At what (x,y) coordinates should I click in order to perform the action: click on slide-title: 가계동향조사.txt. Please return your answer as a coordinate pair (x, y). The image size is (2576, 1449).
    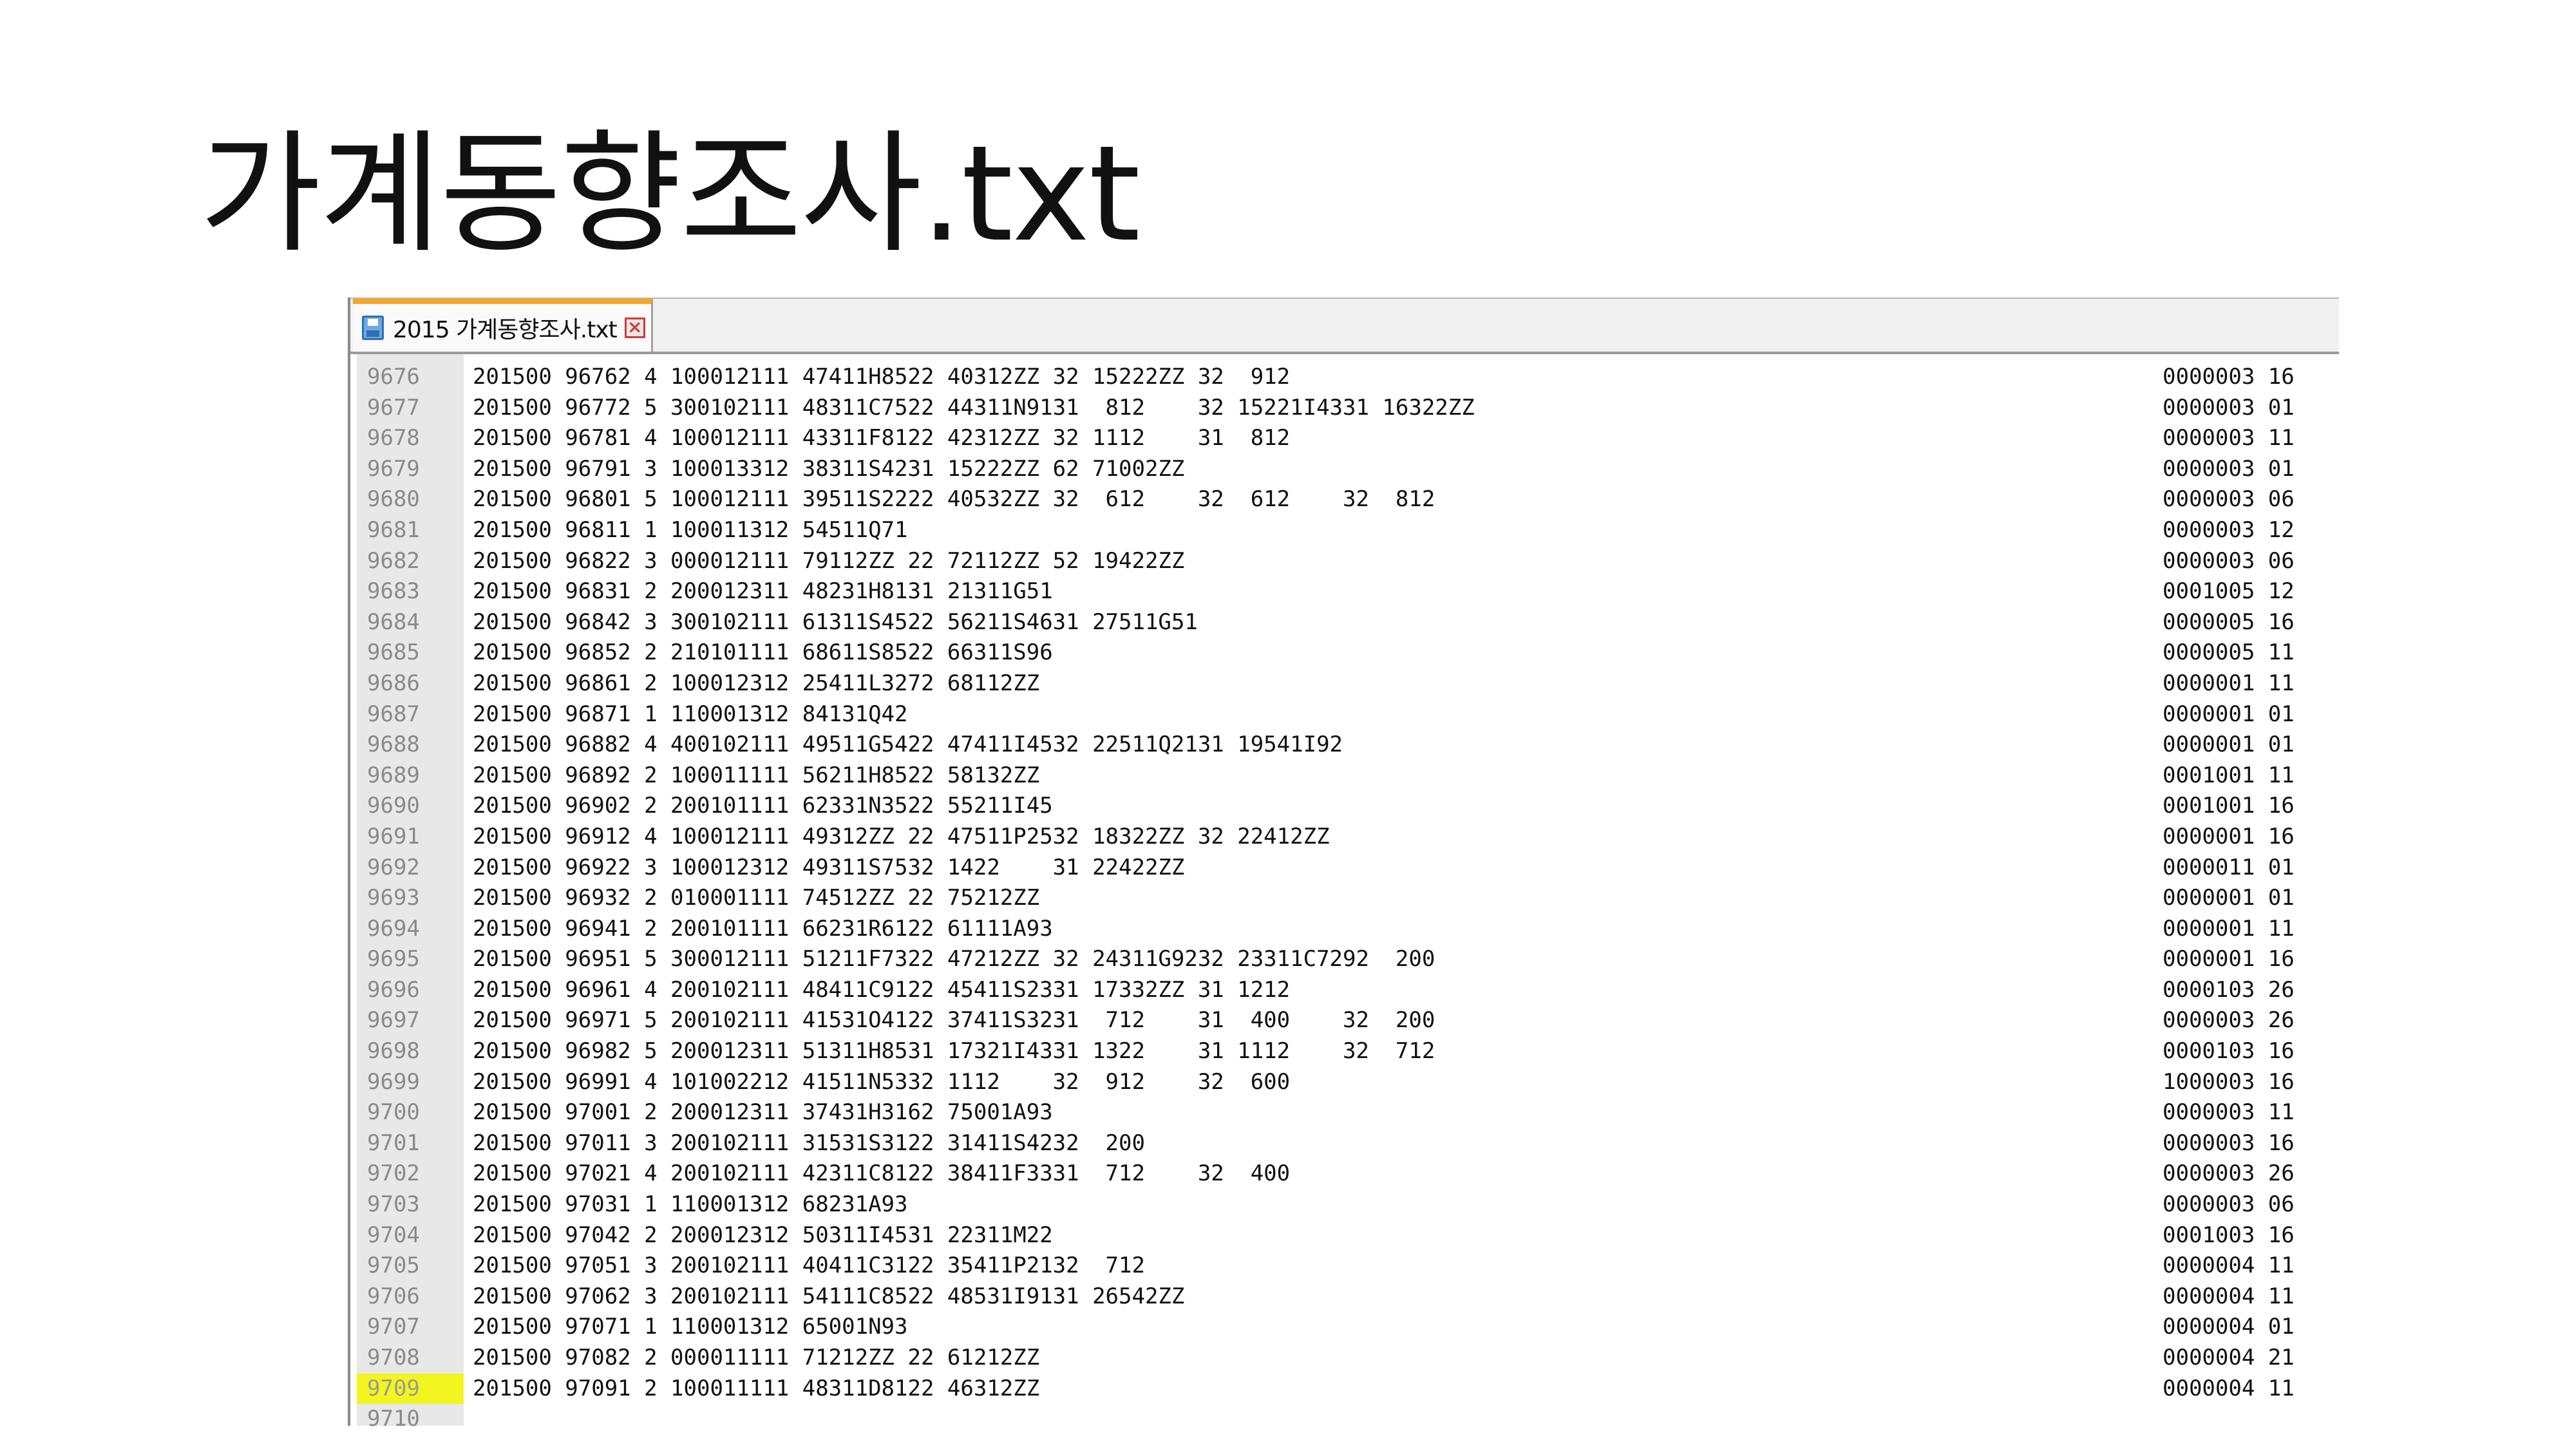
    Looking at the image, I should click on (670, 194).